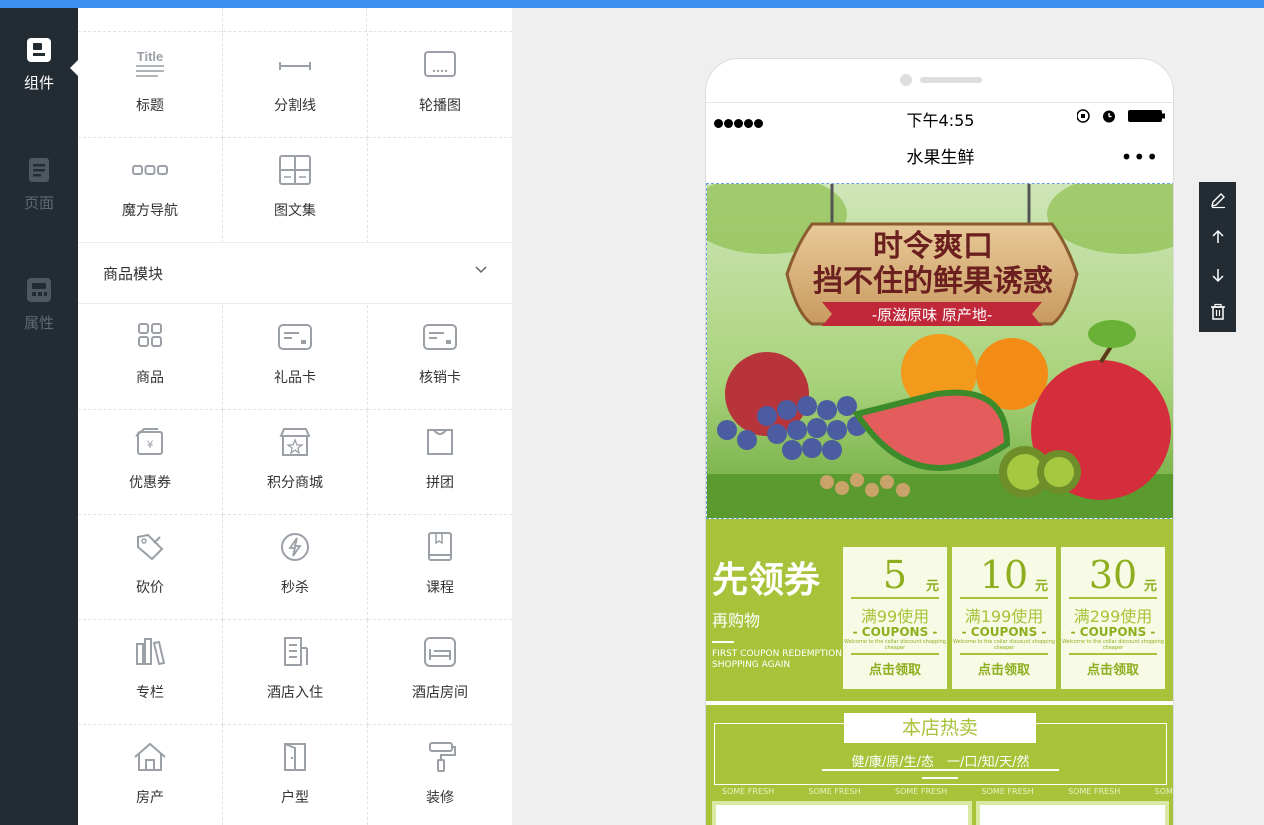 The height and width of the screenshot is (825, 1264). I want to click on component-verify-card: 核销卡, so click(440, 357).